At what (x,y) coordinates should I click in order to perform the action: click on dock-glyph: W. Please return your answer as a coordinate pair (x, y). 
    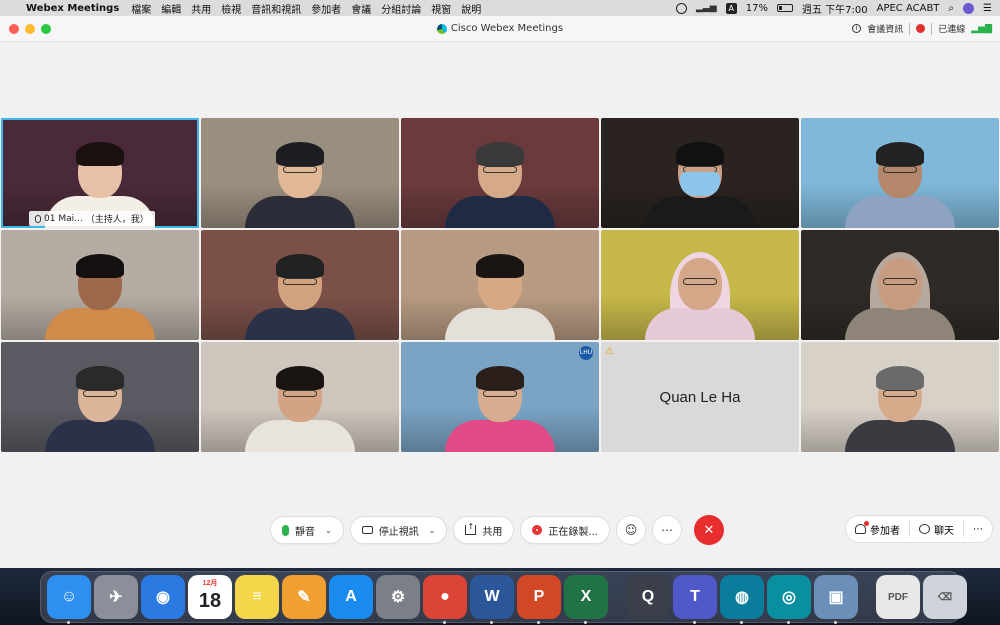
    Looking at the image, I should click on (492, 596).